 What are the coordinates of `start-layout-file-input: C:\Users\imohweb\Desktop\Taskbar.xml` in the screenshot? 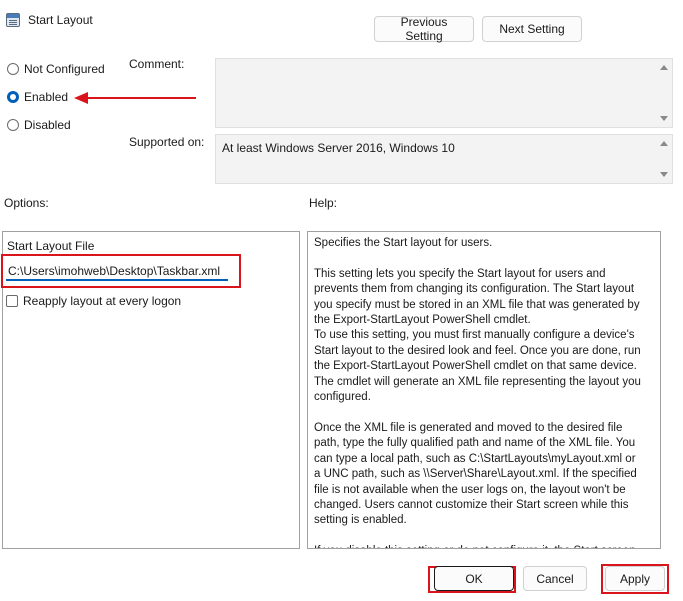 It's located at (117, 272).